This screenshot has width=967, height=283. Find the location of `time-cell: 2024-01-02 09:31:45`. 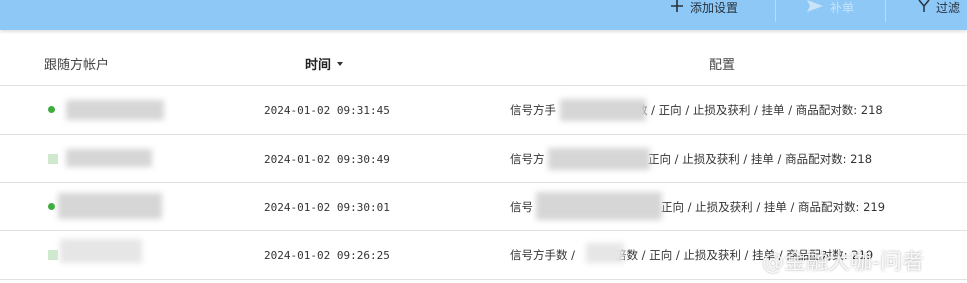

time-cell: 2024-01-02 09:31:45 is located at coordinates (327, 110).